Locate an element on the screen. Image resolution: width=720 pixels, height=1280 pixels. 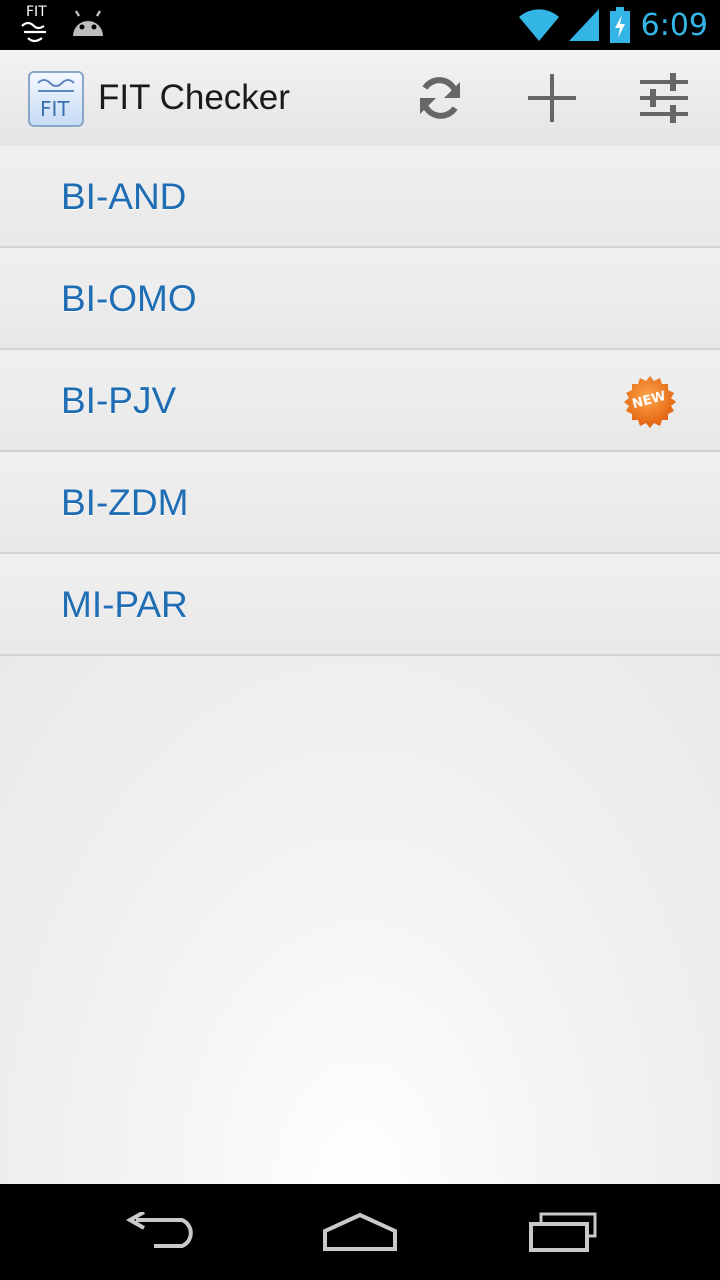
list-item: BI-OMO is located at coordinates (360, 299).